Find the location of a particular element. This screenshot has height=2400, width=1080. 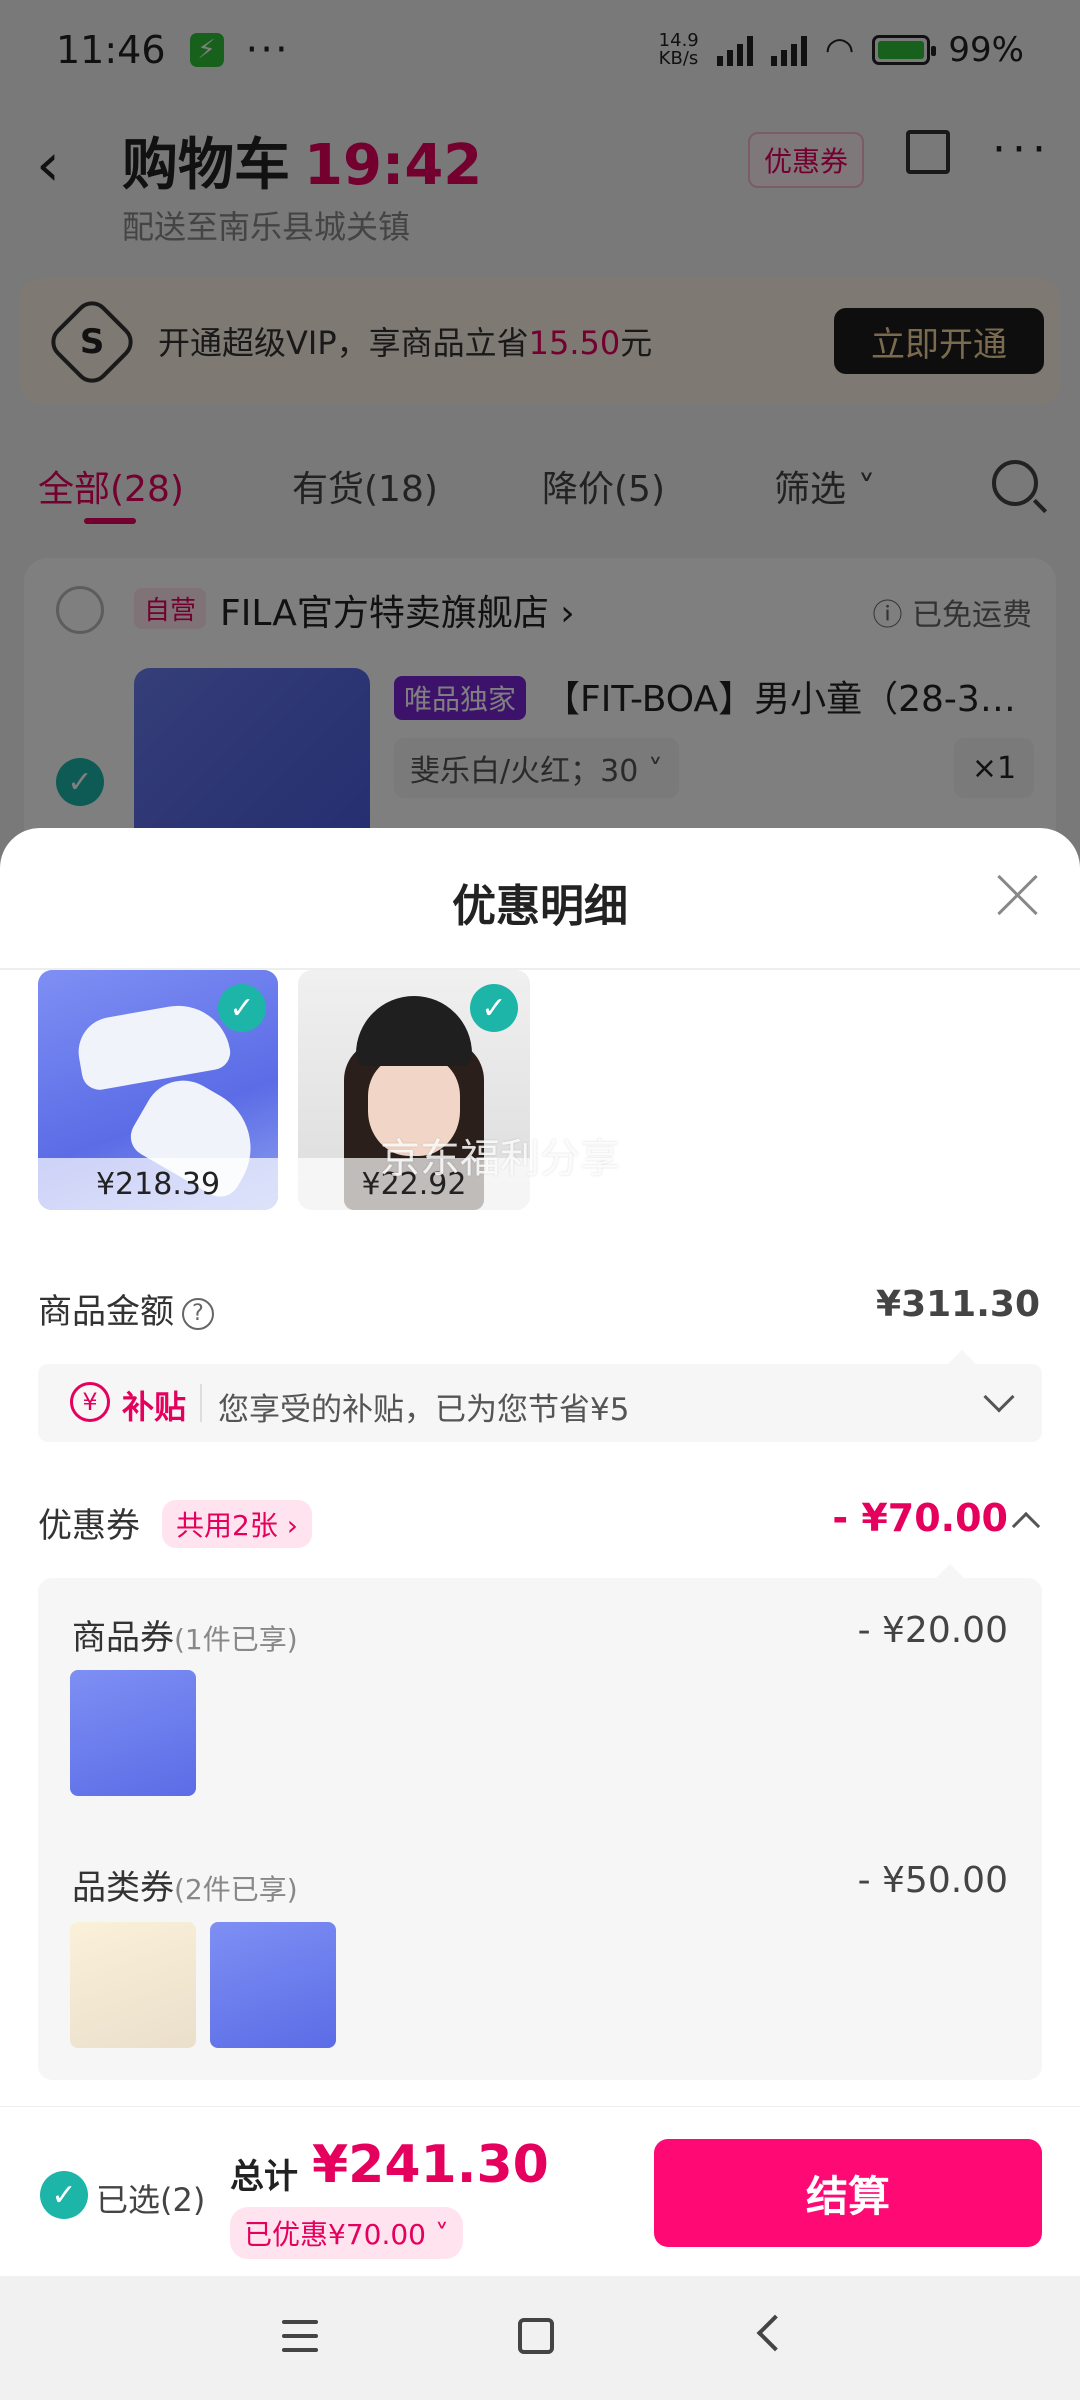

coupon-total: - ¥70.00 is located at coordinates (920, 1518).